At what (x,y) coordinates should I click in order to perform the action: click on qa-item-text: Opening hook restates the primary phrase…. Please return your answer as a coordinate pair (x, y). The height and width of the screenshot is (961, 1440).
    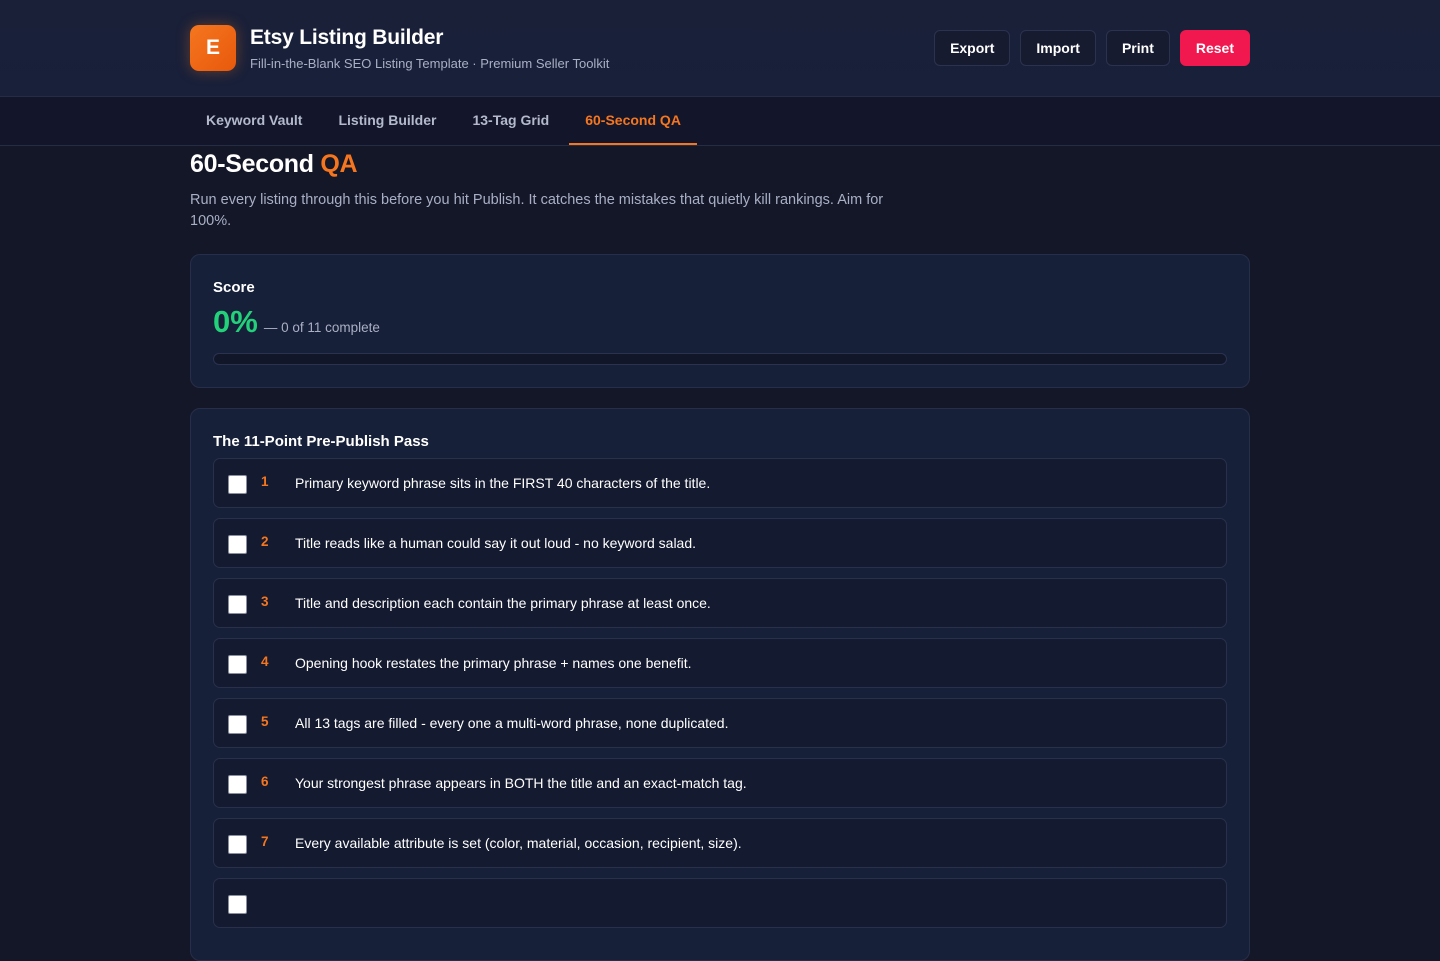
    Looking at the image, I should click on (493, 663).